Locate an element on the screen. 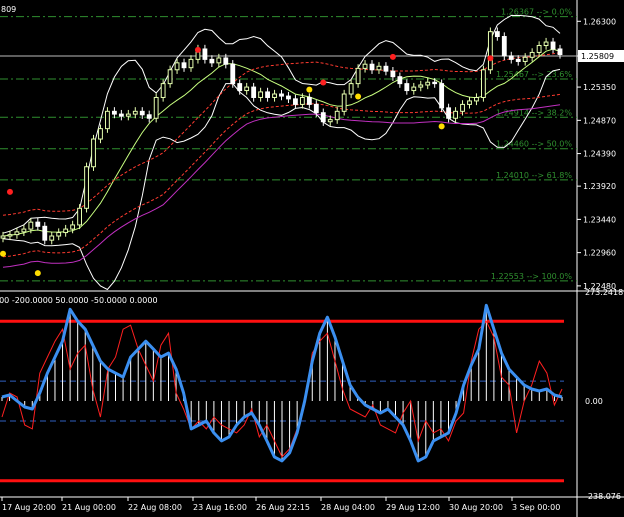 The width and height of the screenshot is (624, 517). time-tick-label: 23 Aug 16:00 is located at coordinates (220, 507).